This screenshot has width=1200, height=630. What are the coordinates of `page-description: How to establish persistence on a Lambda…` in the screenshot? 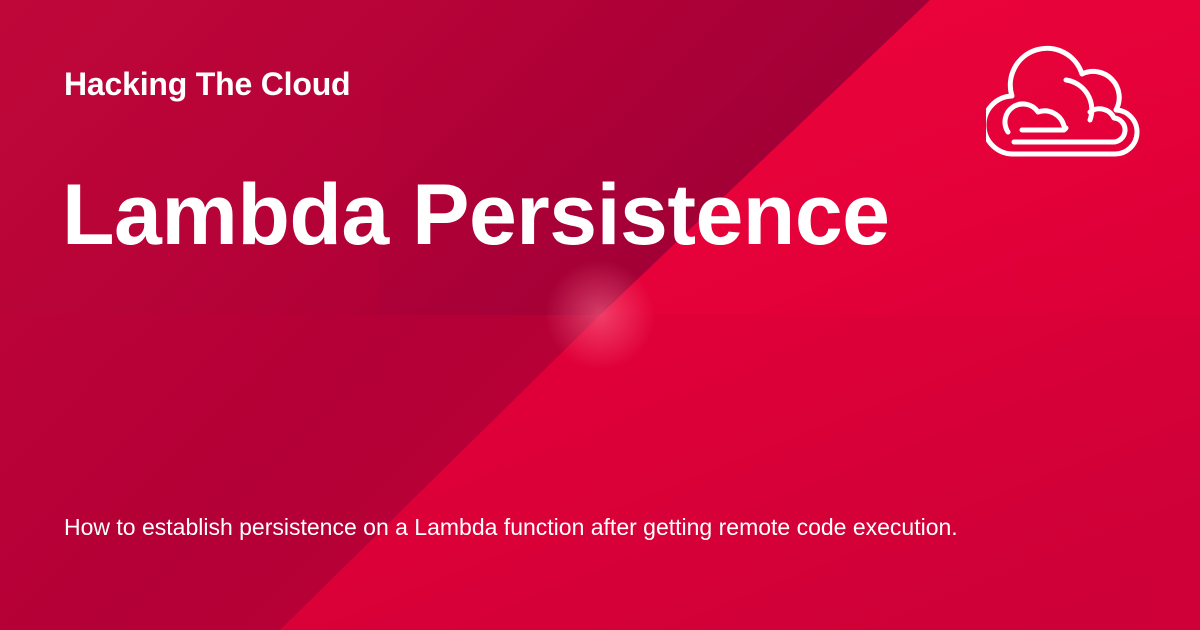 It's located at (511, 527).